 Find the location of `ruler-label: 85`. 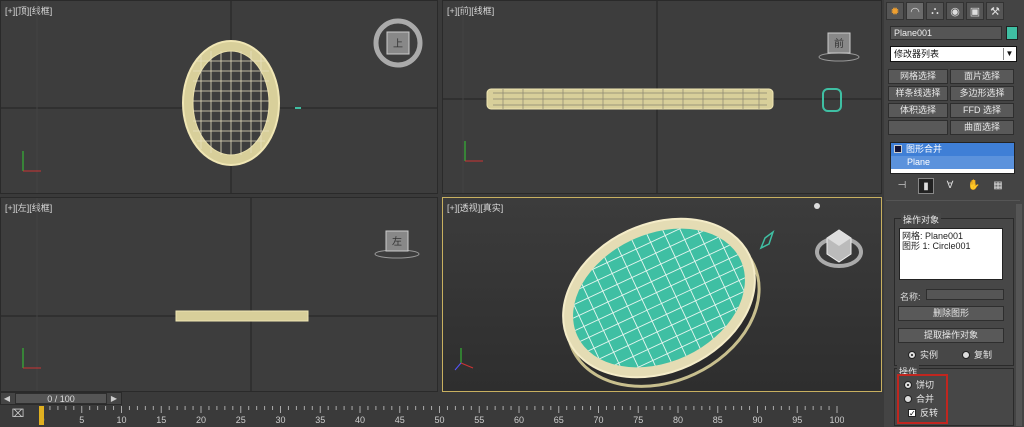

ruler-label: 85 is located at coordinates (718, 420).